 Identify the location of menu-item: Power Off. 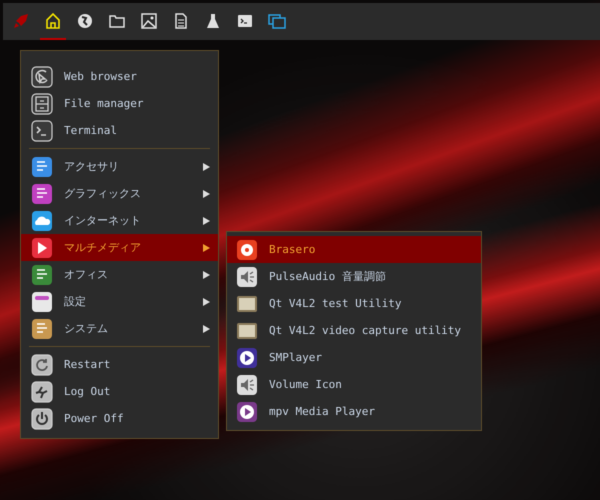
(119, 418).